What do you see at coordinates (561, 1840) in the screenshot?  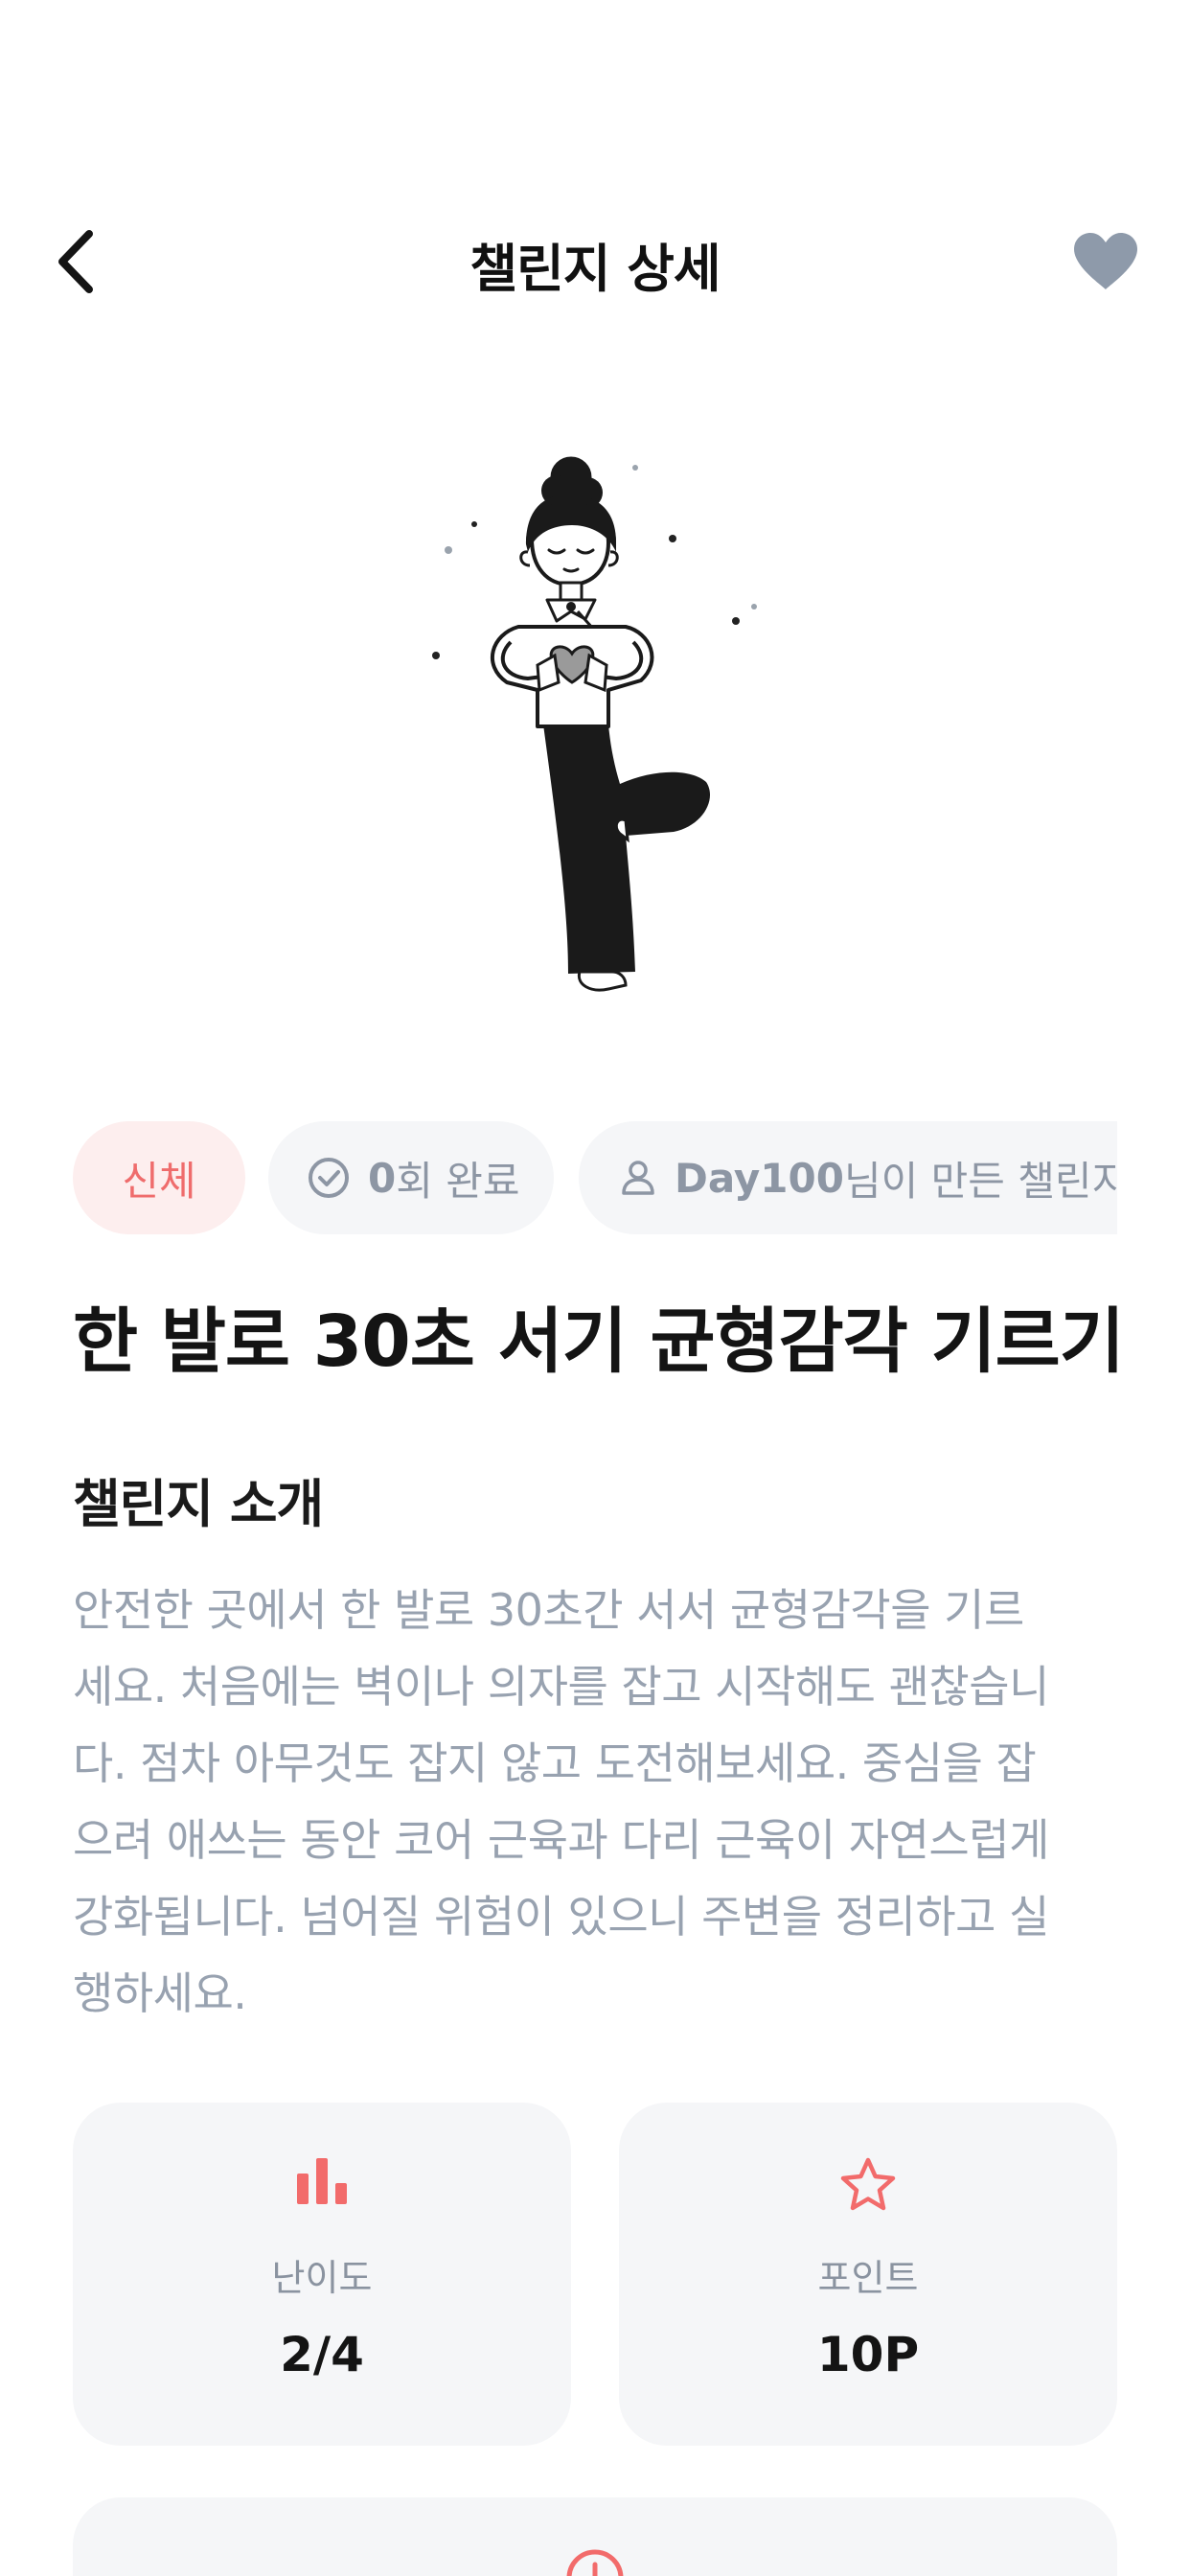 I see `description-line: 으려 애쓰는 동안 코어 근육과 다리 근육이 자연스럽게` at bounding box center [561, 1840].